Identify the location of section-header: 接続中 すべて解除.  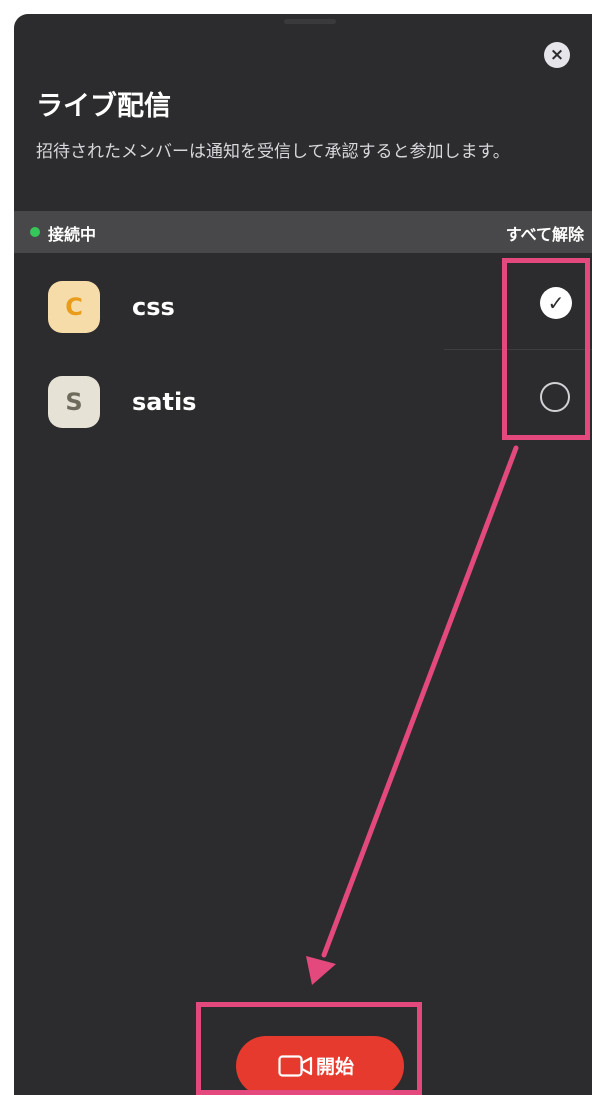
(303, 232).